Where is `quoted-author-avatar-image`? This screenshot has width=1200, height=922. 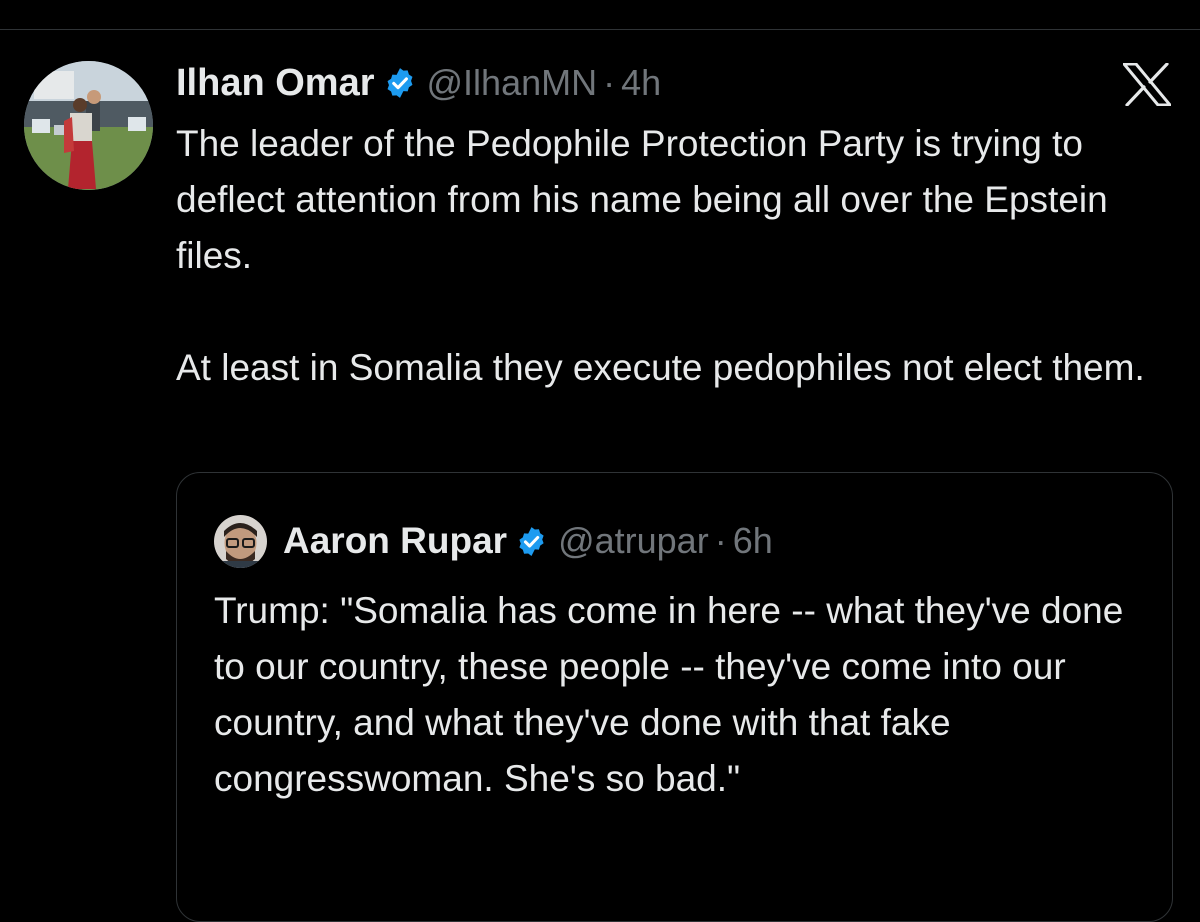 quoted-author-avatar-image is located at coordinates (240, 541).